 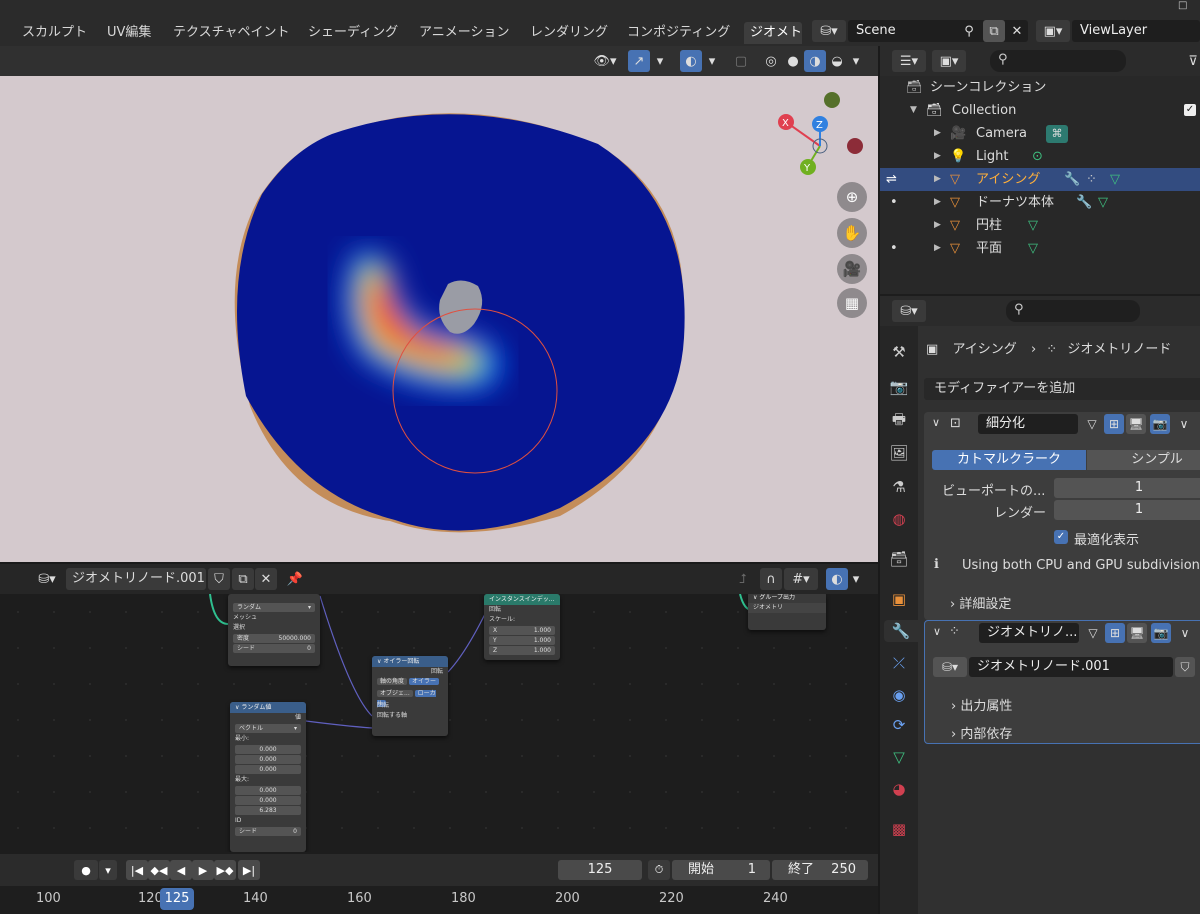 I want to click on tab-shading: シェーディング, so click(x=353, y=33).